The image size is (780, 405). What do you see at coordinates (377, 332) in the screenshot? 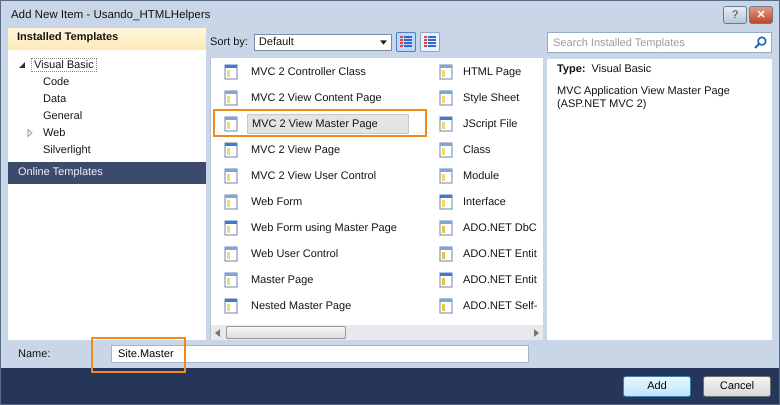
I see `horizontal-scrollbar` at bounding box center [377, 332].